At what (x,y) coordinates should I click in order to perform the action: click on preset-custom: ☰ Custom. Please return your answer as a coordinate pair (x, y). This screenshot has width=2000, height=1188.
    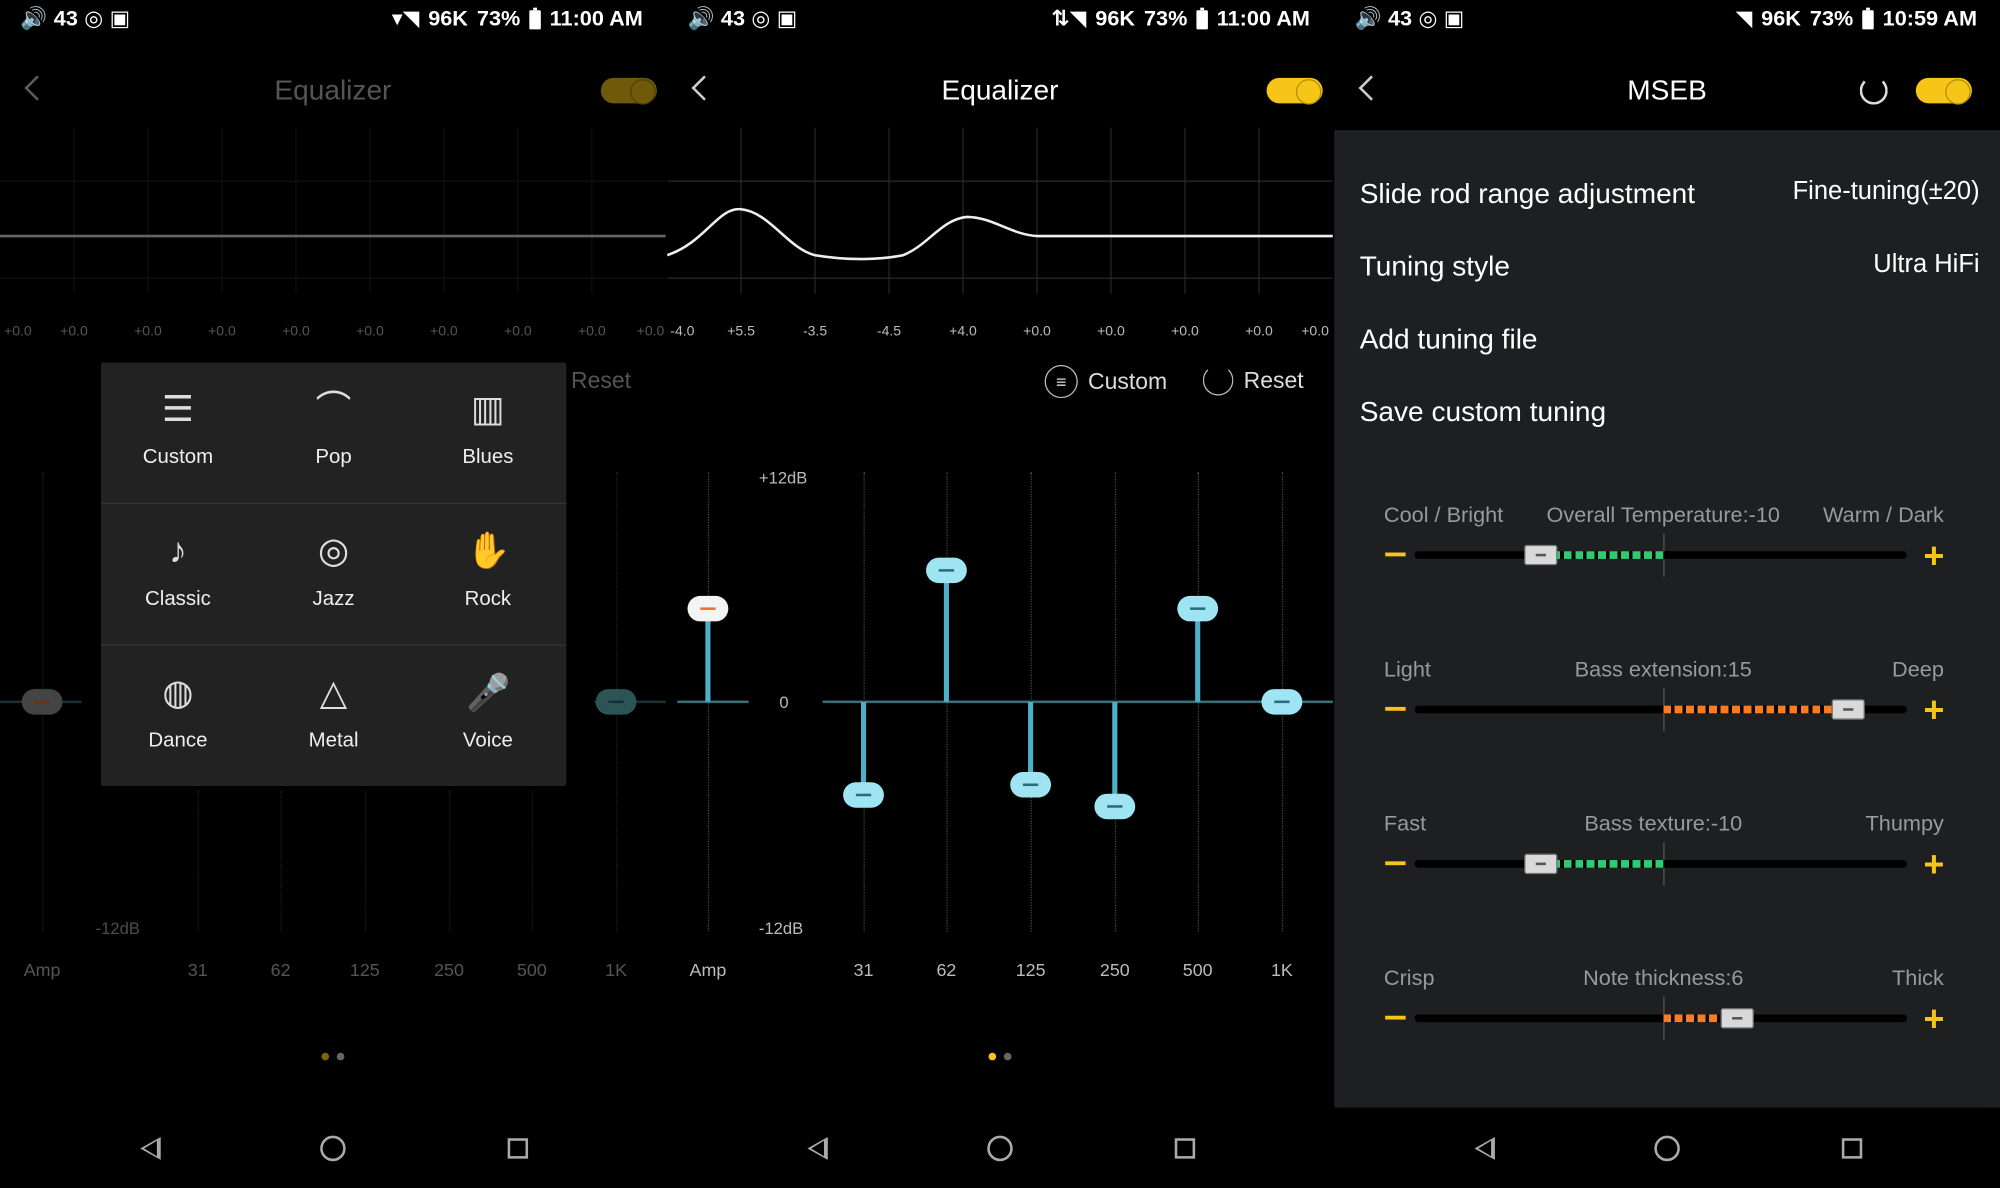
    Looking at the image, I should click on (178, 432).